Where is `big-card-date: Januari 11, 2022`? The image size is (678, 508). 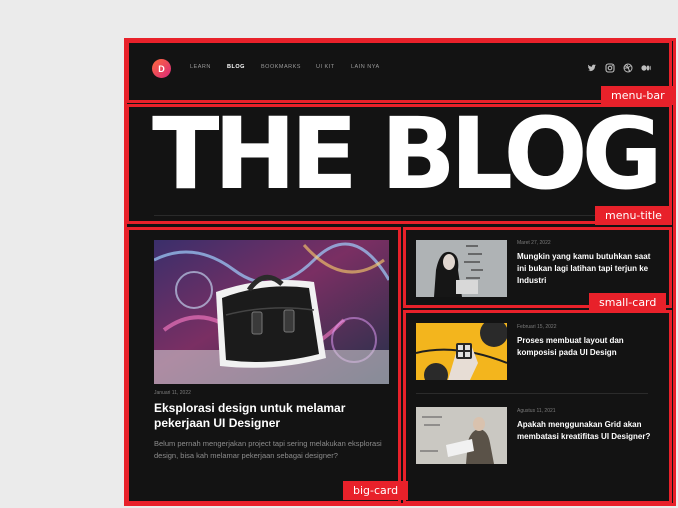 big-card-date: Januari 11, 2022 is located at coordinates (172, 393).